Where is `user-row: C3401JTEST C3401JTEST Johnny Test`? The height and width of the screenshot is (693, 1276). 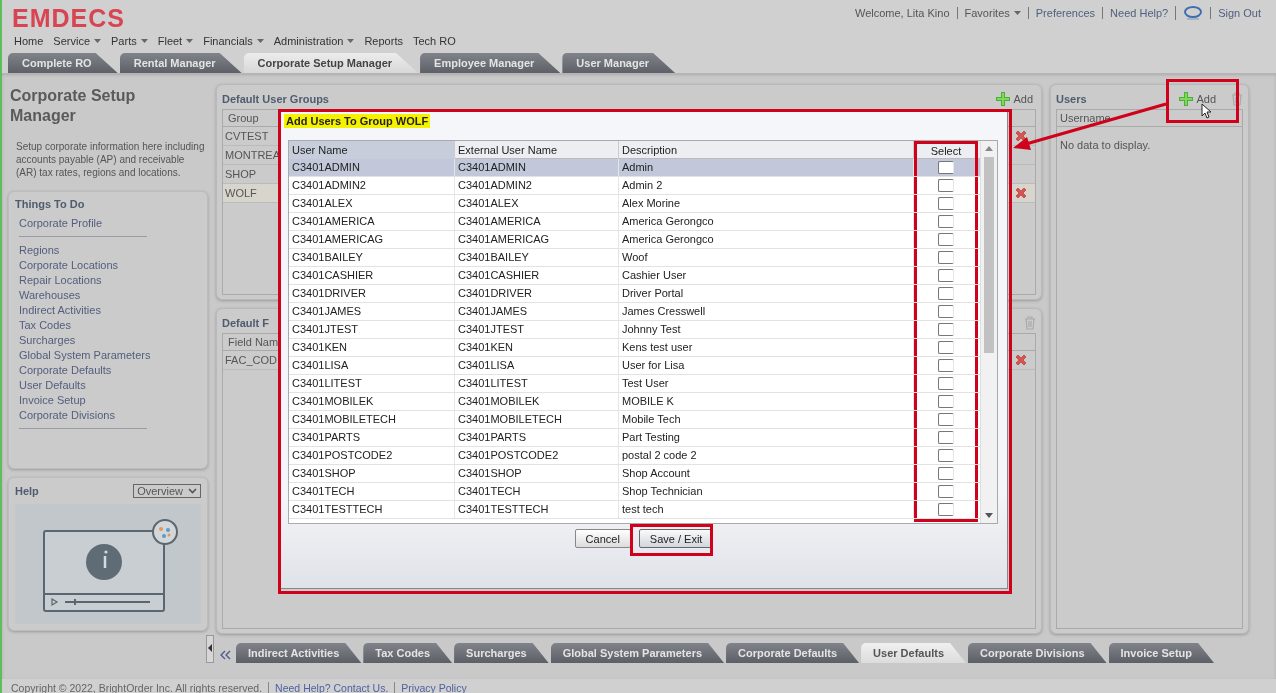
user-row: C3401JTEST C3401JTEST Johnny Test is located at coordinates (634, 330).